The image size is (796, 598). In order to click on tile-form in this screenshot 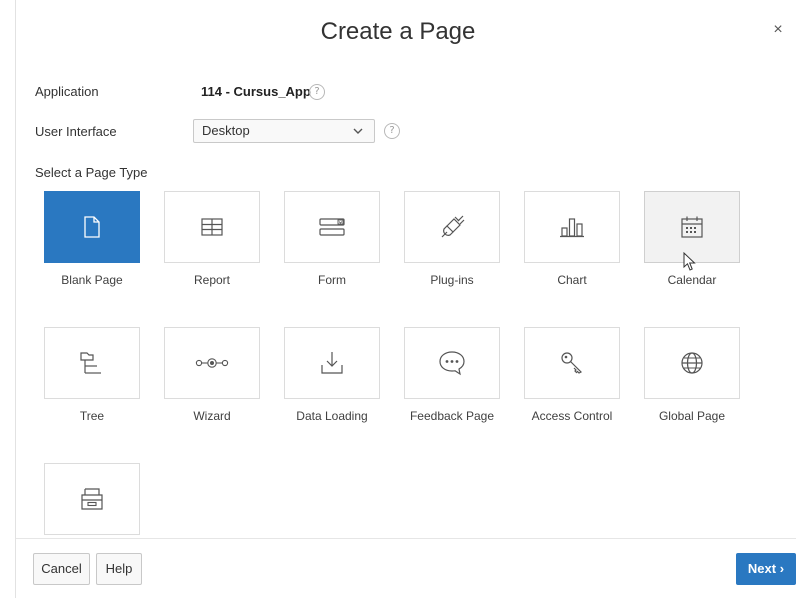, I will do `click(332, 227)`.